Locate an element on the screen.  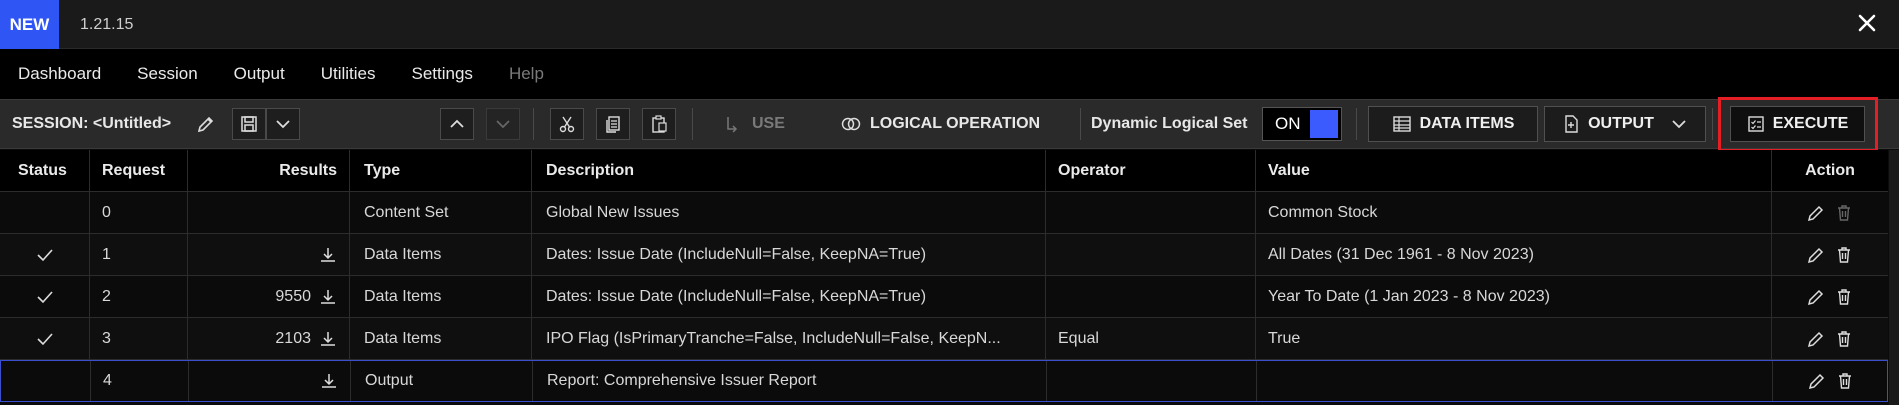
paste-icon is located at coordinates (659, 124).